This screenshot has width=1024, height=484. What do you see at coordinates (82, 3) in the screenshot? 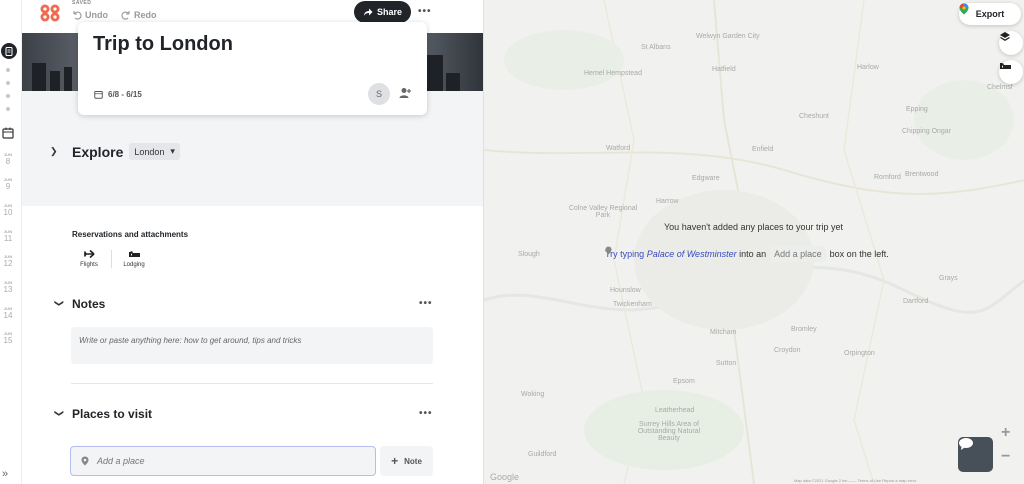
I see `saved-status: SAVED` at bounding box center [82, 3].